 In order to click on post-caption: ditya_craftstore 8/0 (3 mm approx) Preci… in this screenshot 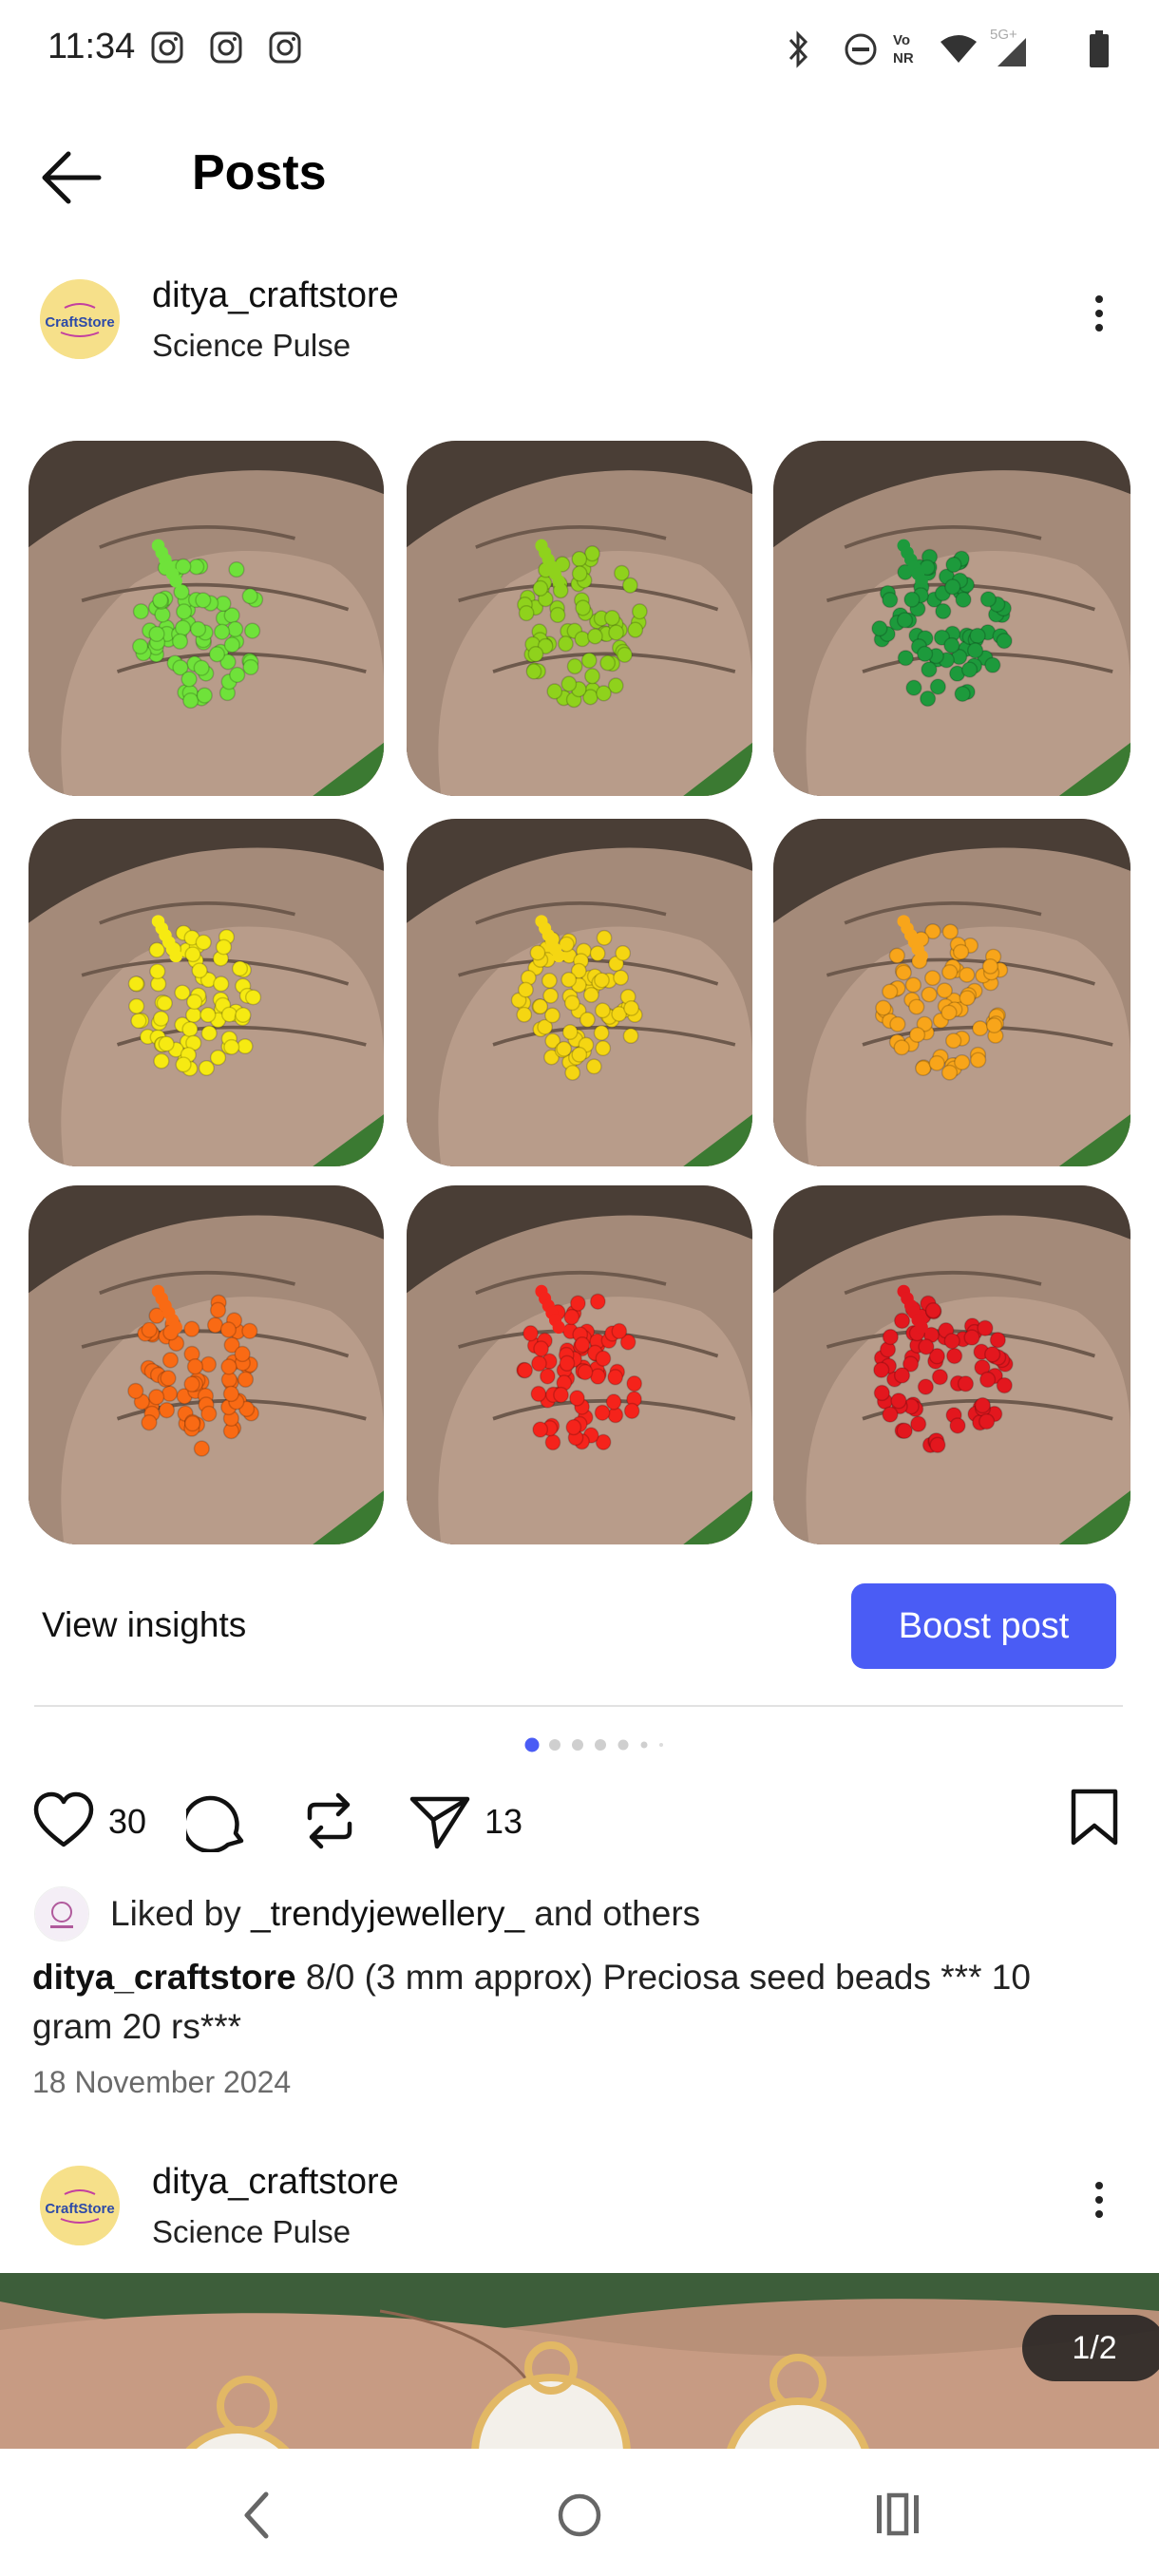, I will do `click(569, 2002)`.